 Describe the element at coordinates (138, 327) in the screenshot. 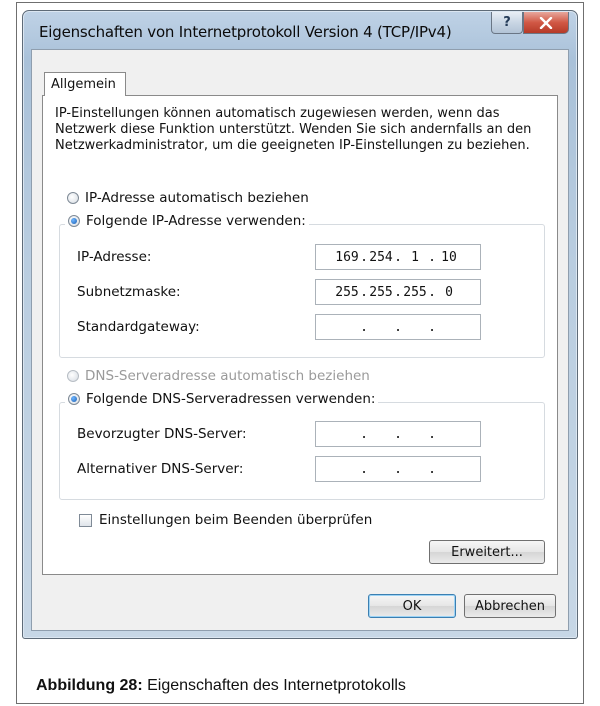

I see `default-gateway-label: Standardgateway:` at that location.